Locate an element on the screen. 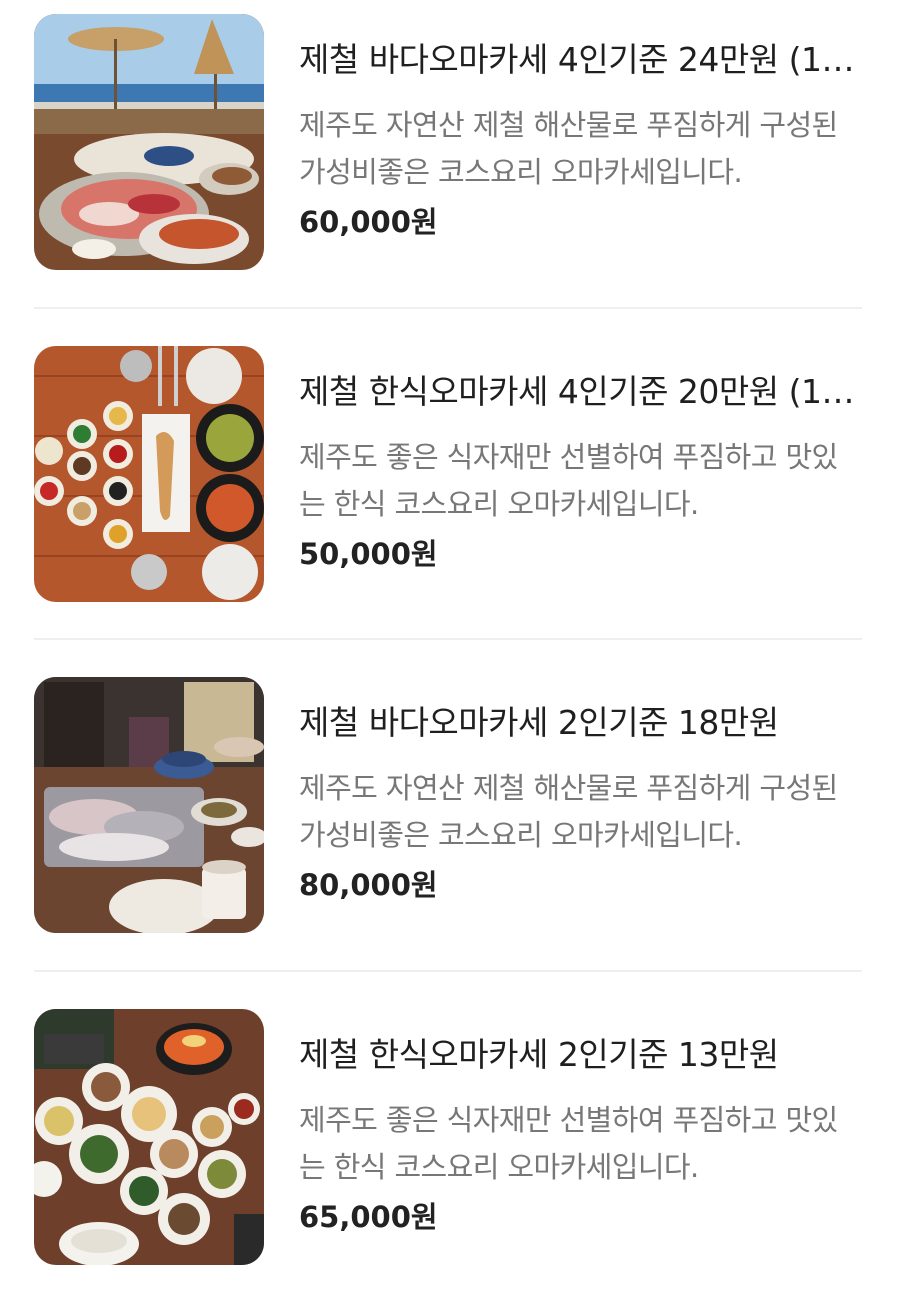 Image resolution: width=900 pixels, height=1290 pixels. product-title: 제철 바다오마카세 4인기준 24만원 (1인 6만원) is located at coordinates (579, 59).